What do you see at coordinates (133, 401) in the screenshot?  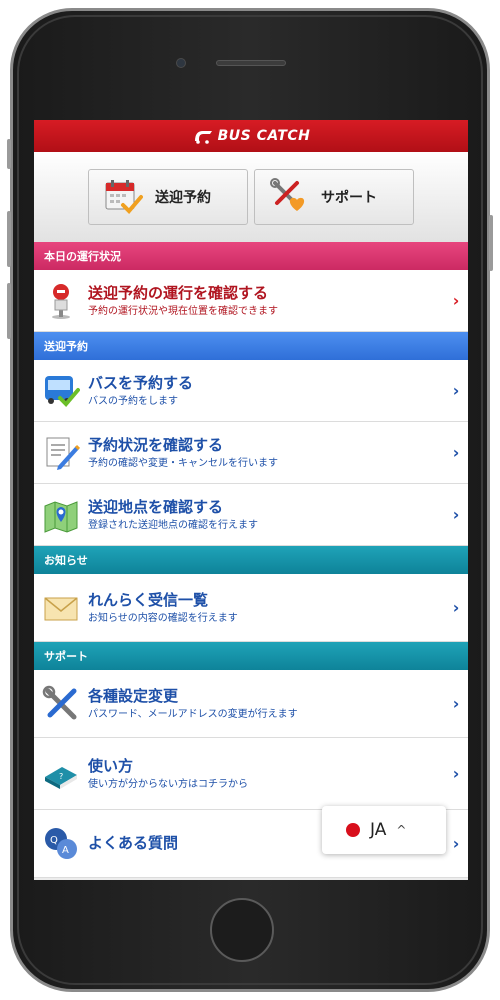 I see `item-subtitle: バスの予約をします` at bounding box center [133, 401].